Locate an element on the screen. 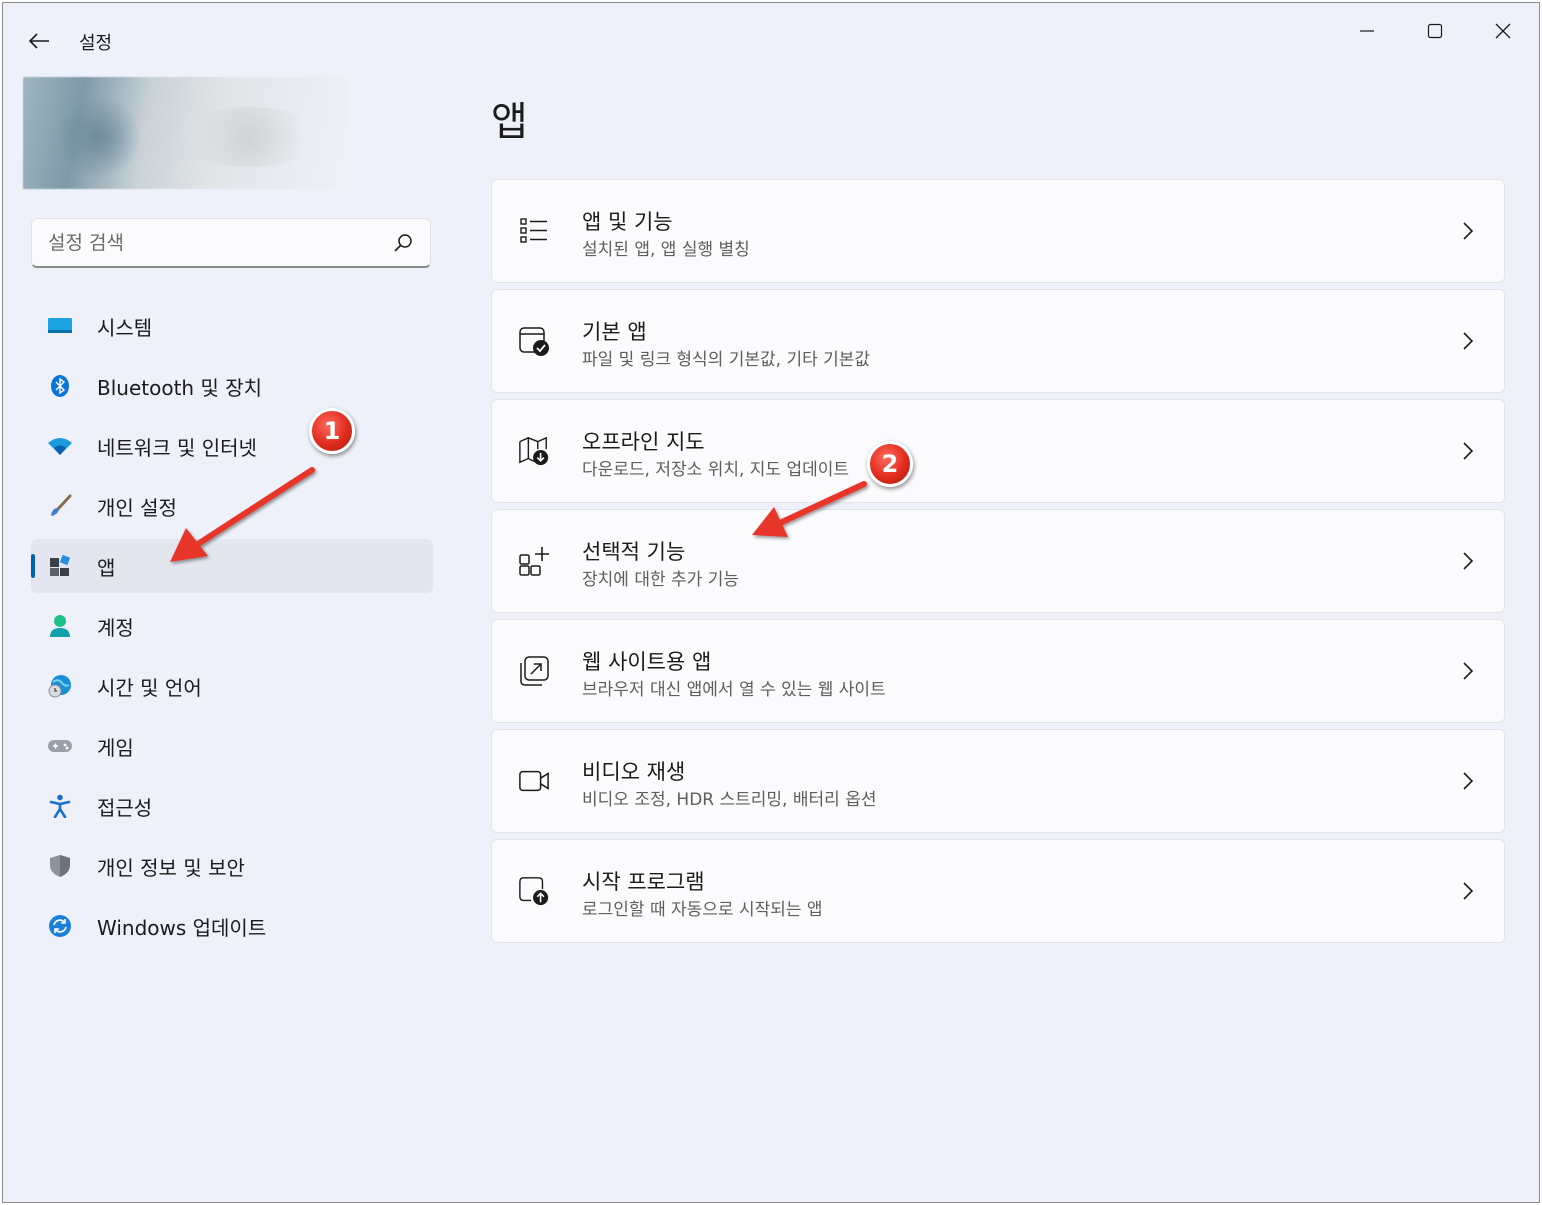 This screenshot has width=1542, height=1205. close-button is located at coordinates (1503, 31).